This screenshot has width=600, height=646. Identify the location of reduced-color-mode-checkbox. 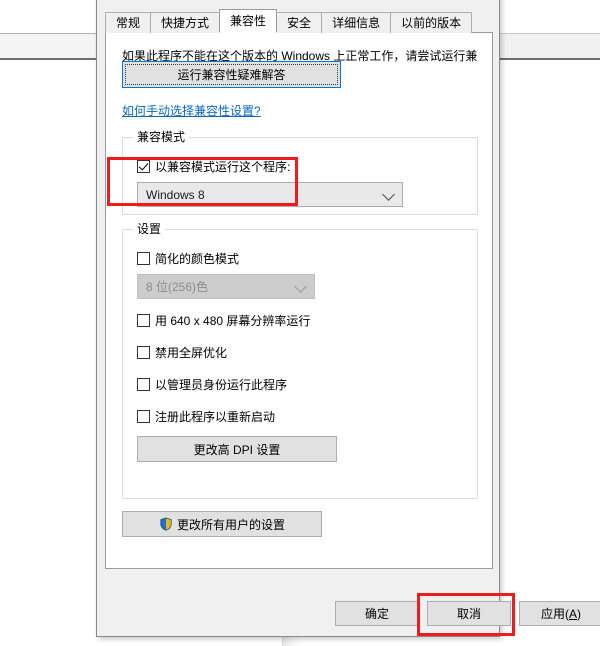
(143, 258).